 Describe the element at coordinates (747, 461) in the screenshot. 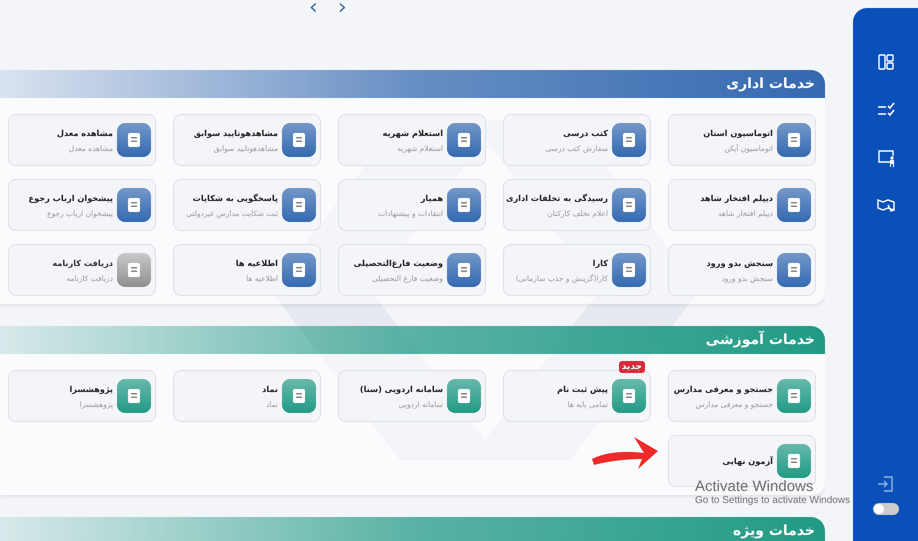

I see `card-title: آزمون نهایی` at that location.